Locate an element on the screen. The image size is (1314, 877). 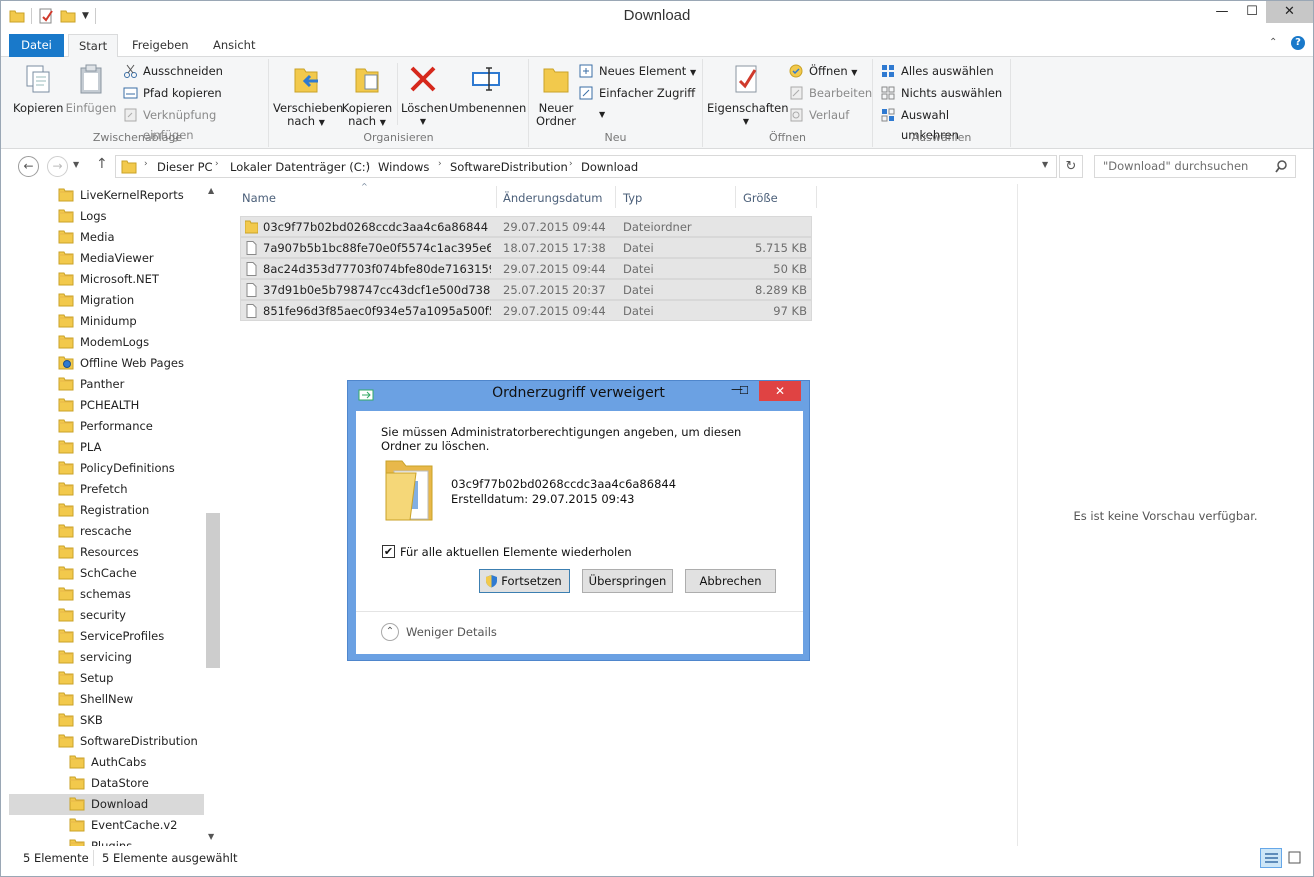
repeat-checkbox: ✔ is located at coordinates (388, 551).